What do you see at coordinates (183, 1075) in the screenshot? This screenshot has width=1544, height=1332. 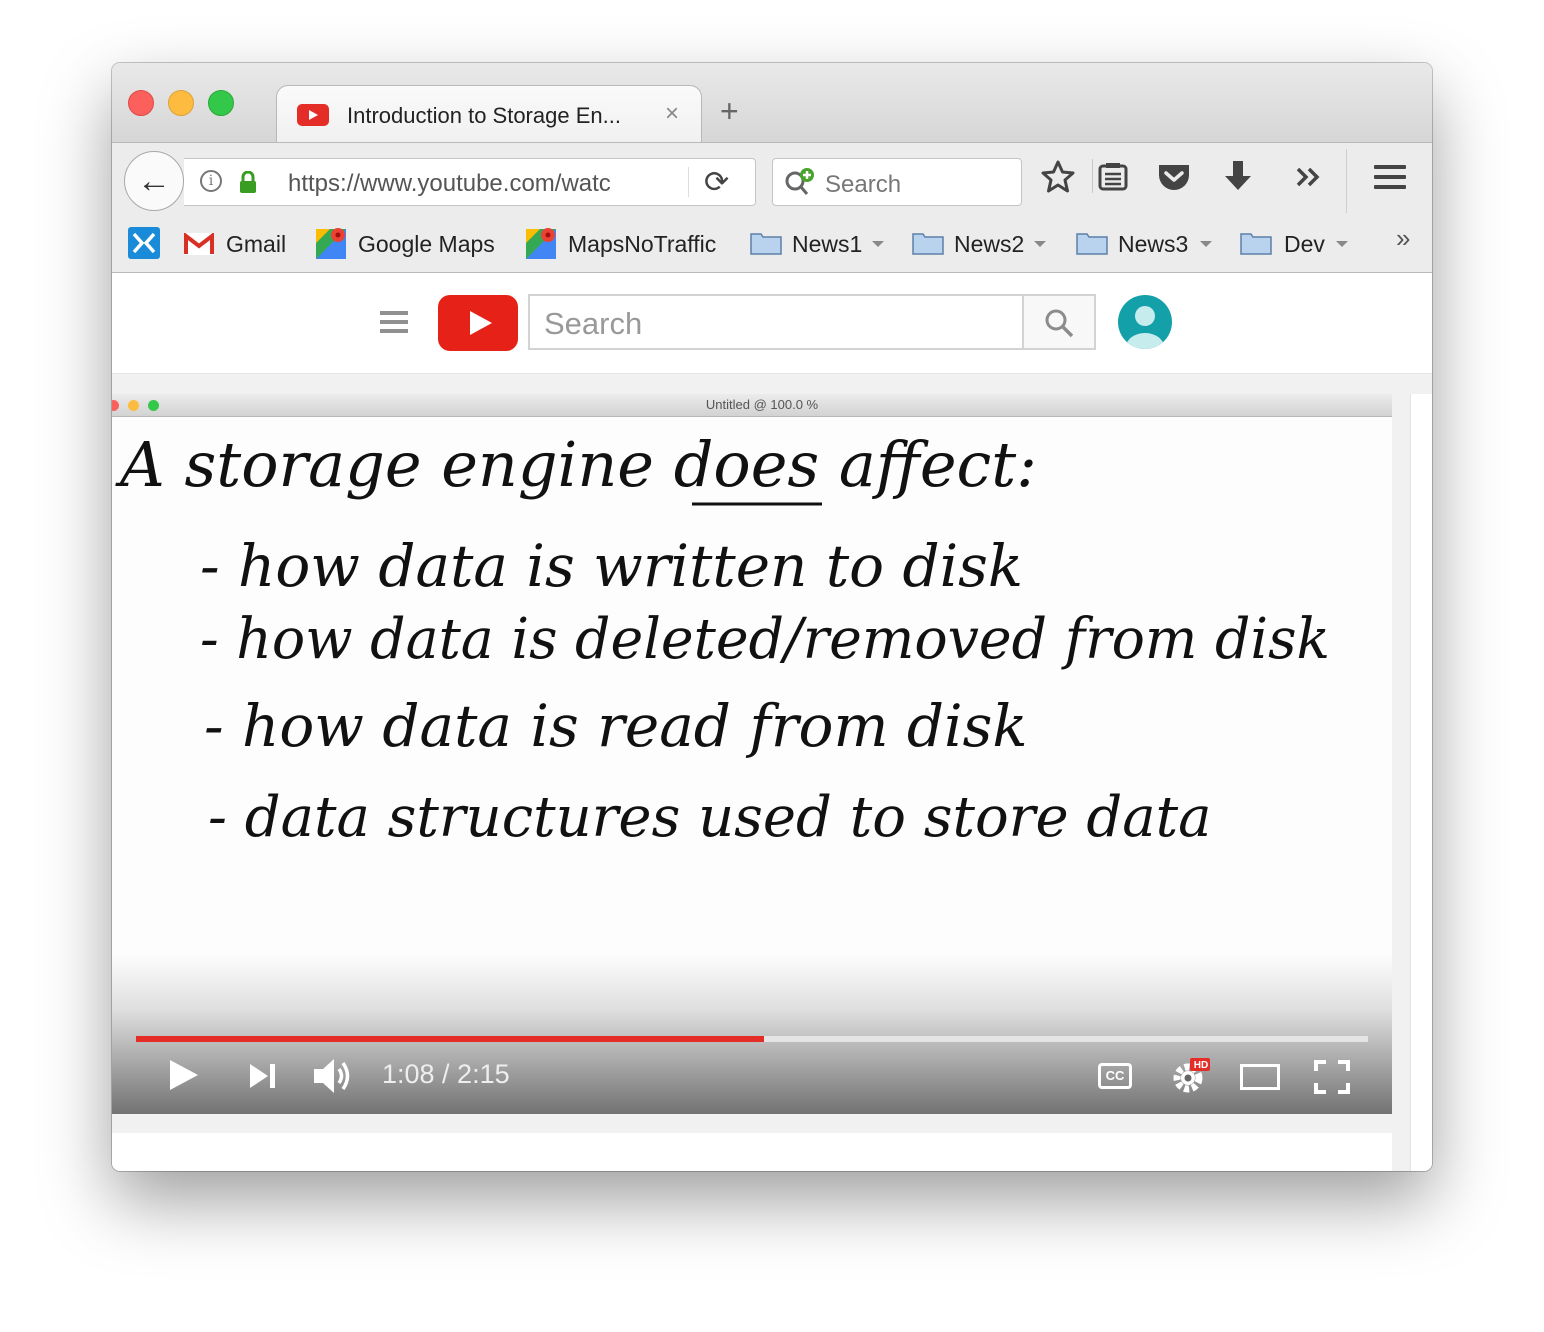 I see `play-icon` at bounding box center [183, 1075].